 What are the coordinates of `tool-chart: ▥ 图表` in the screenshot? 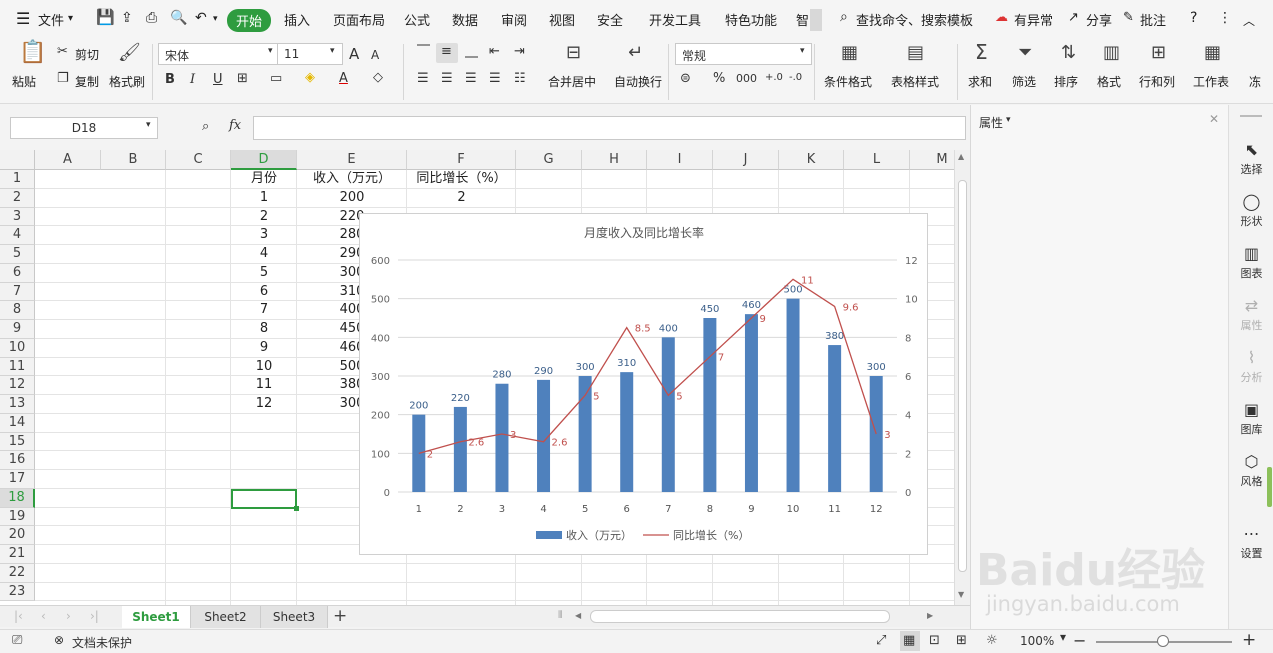 It's located at (1251, 263).